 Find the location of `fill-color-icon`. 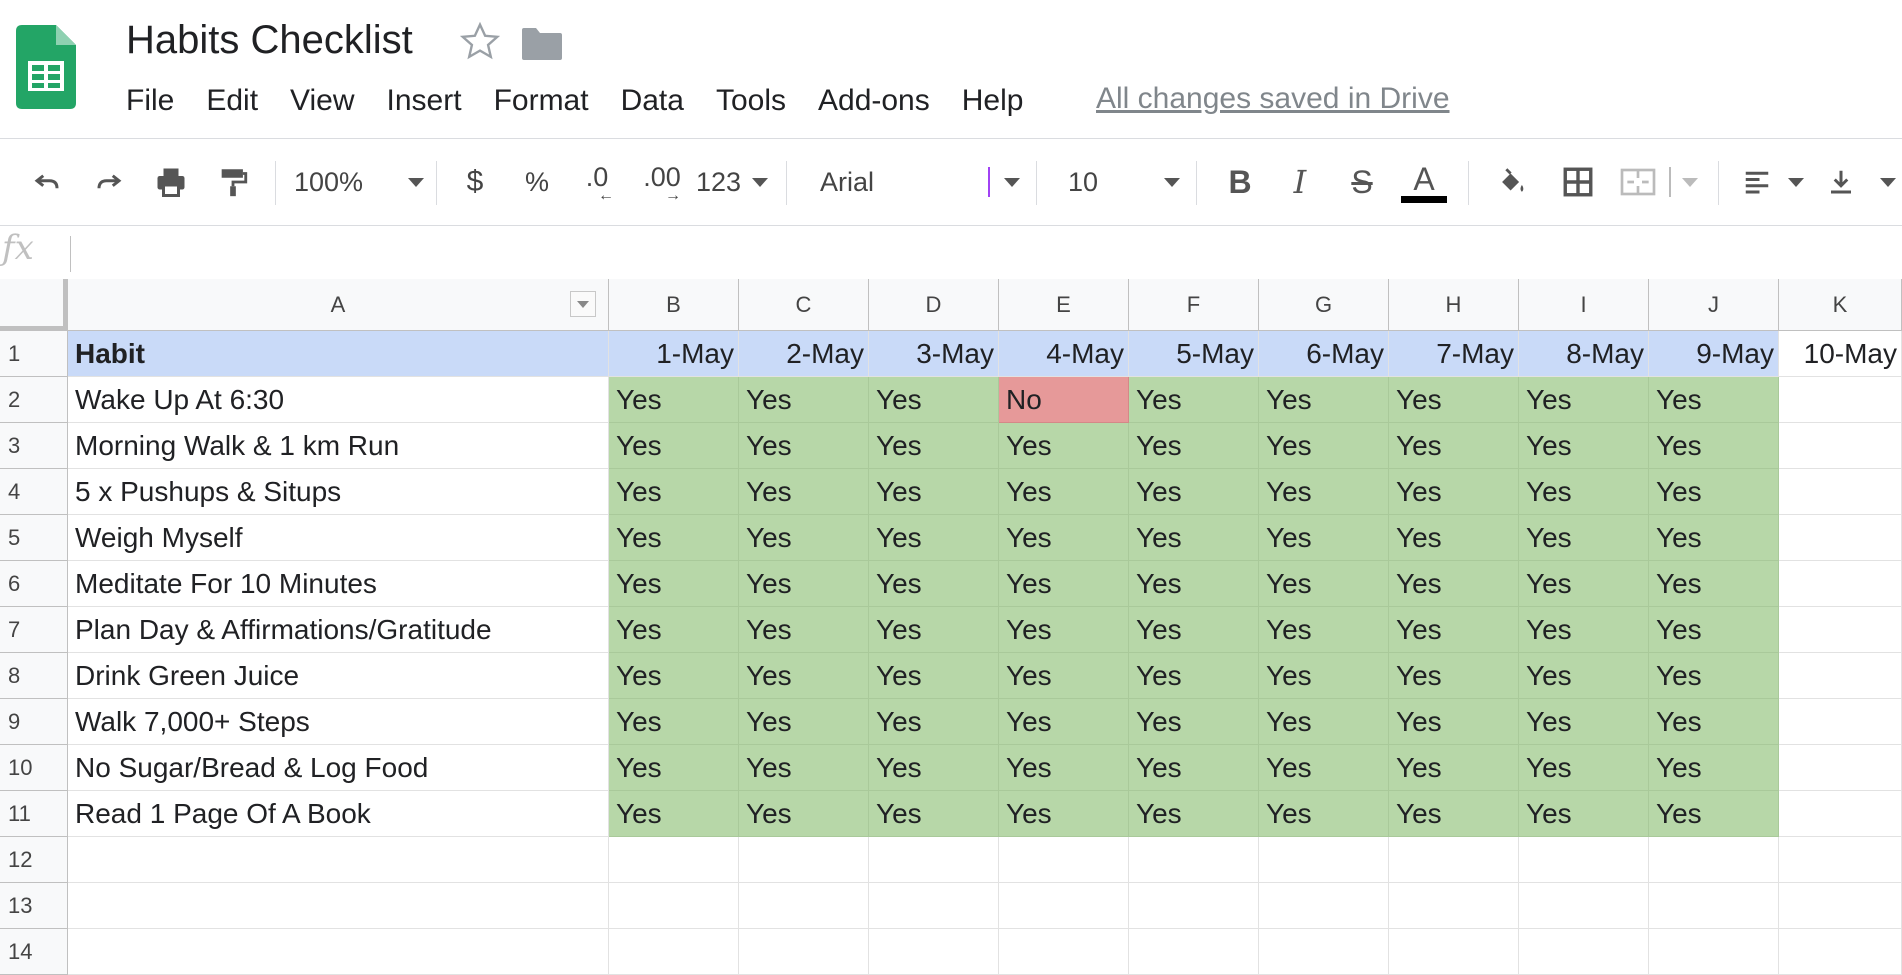

fill-color-icon is located at coordinates (1512, 182).